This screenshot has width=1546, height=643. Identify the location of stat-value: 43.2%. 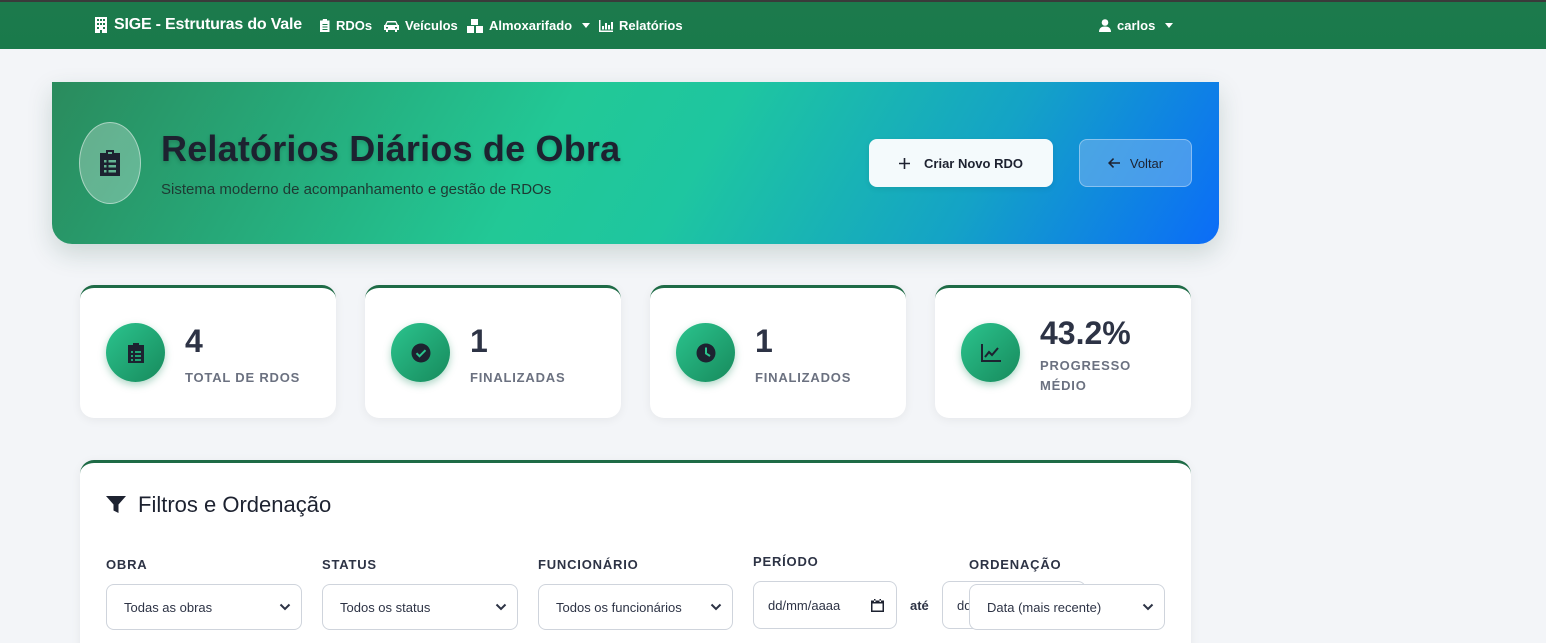
(1085, 333).